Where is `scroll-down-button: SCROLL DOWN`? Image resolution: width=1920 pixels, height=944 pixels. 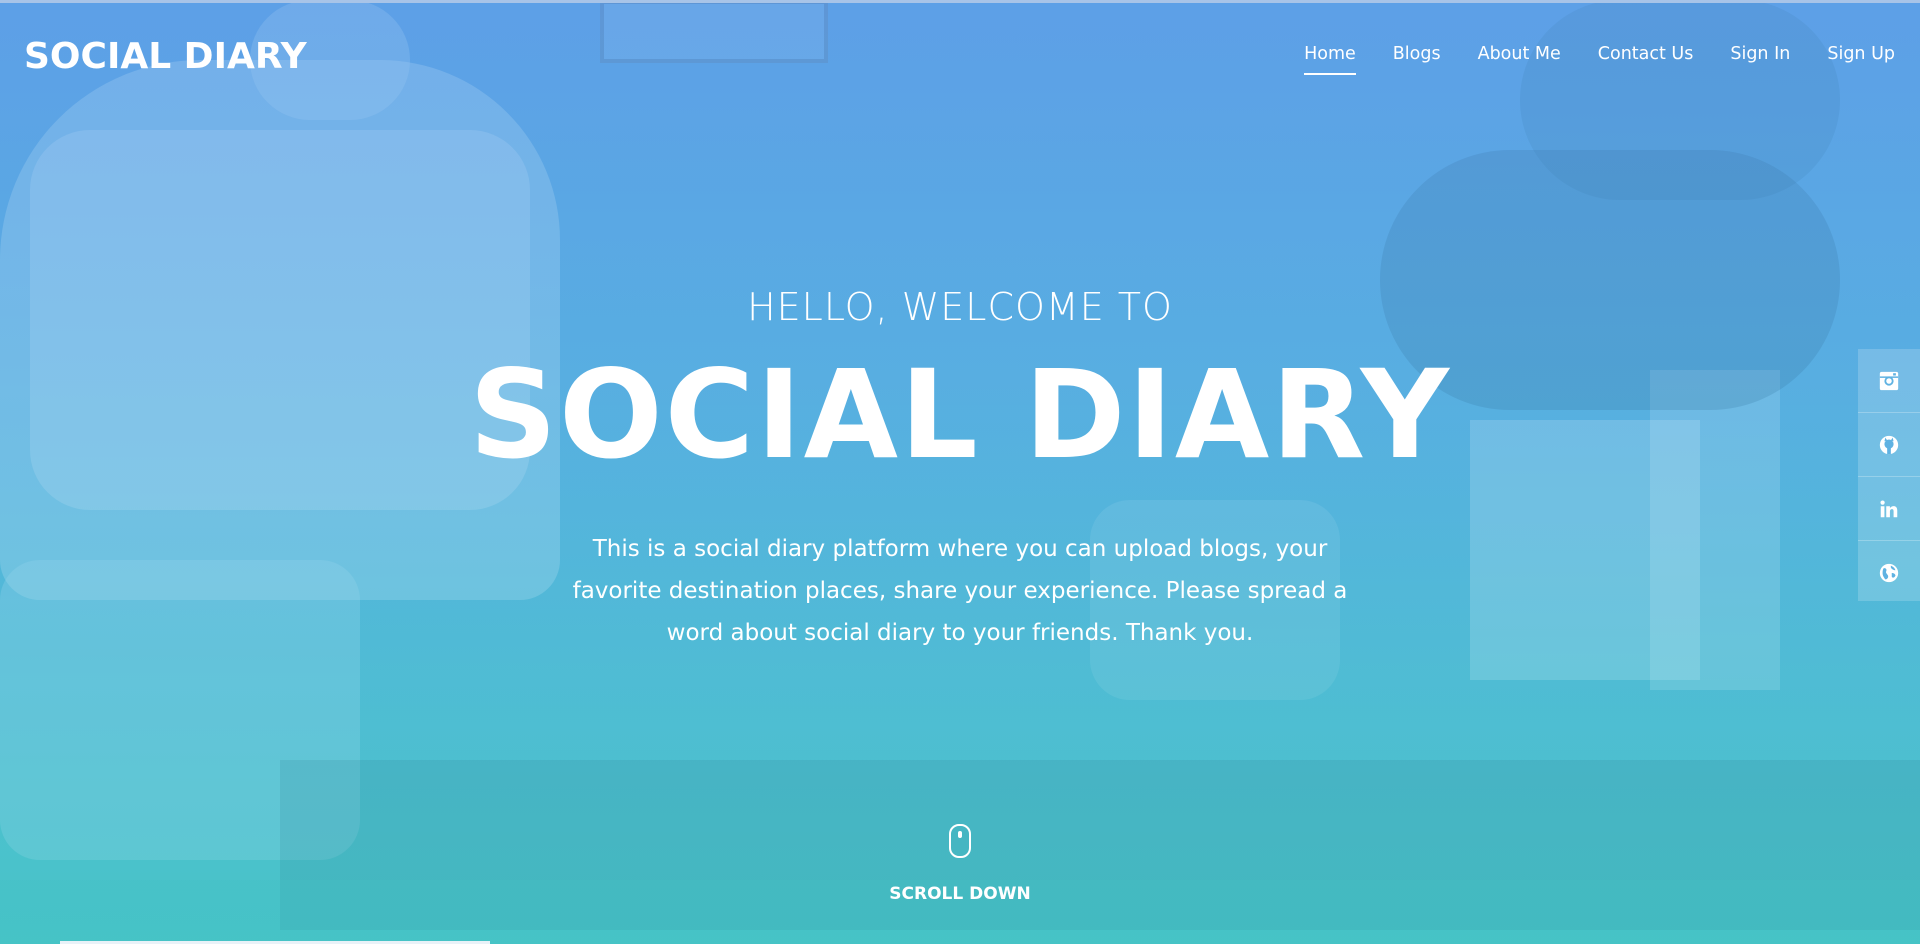
scroll-down-button: SCROLL DOWN is located at coordinates (960, 864).